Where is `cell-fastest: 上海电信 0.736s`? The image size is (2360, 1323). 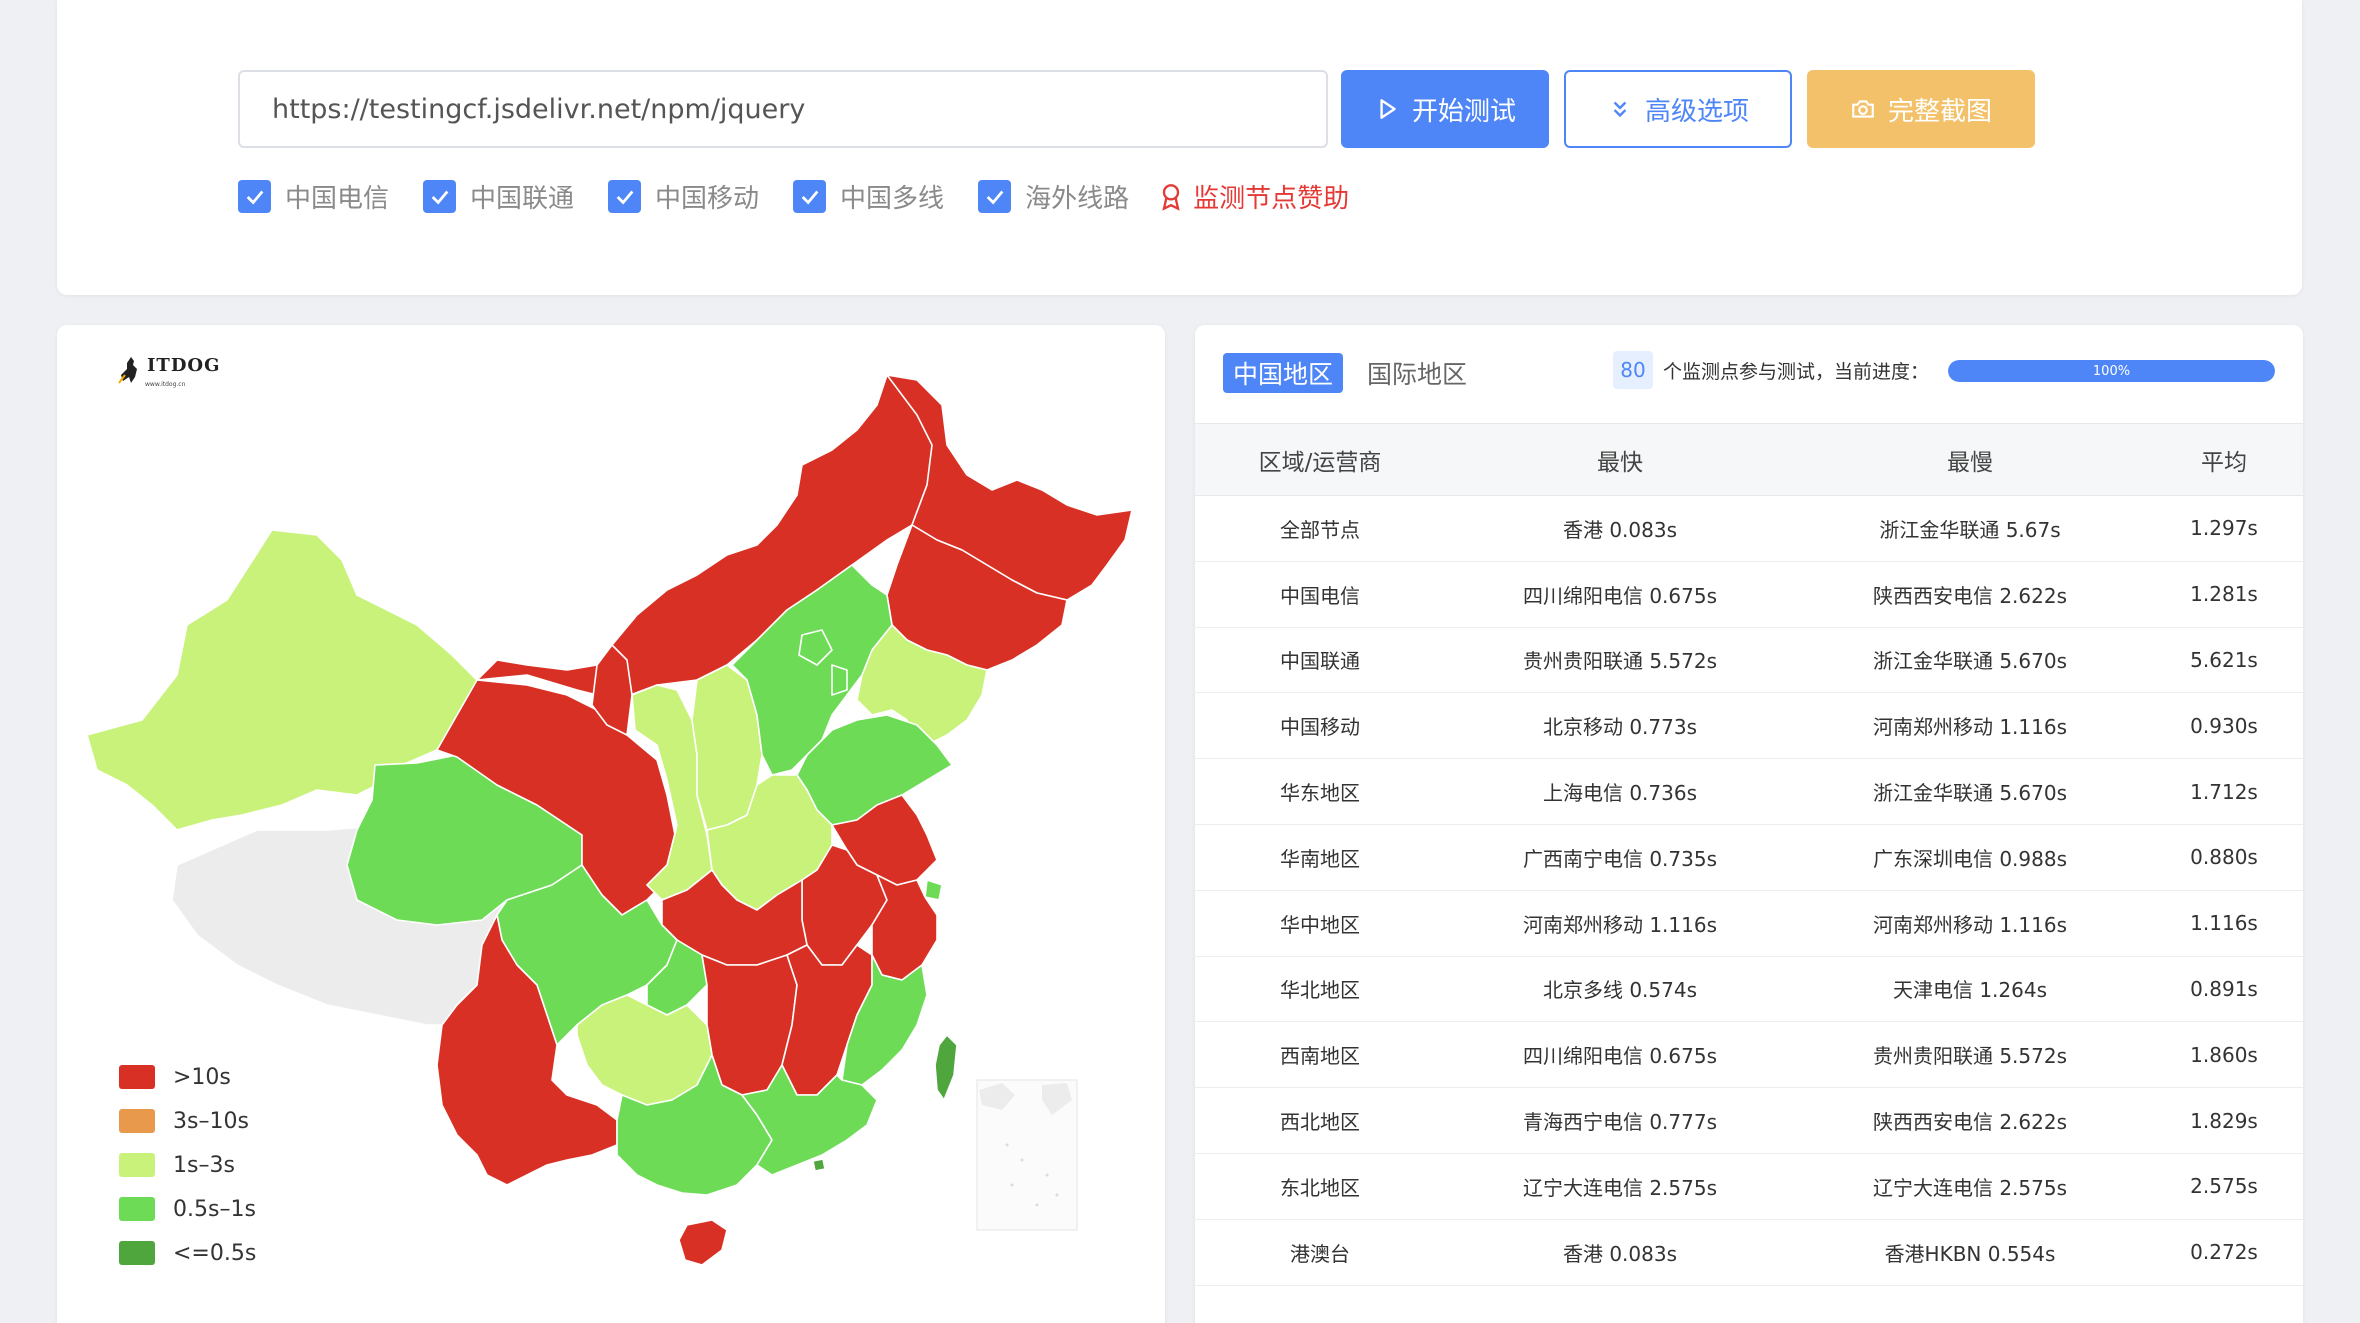 cell-fastest: 上海电信 0.736s is located at coordinates (1620, 791).